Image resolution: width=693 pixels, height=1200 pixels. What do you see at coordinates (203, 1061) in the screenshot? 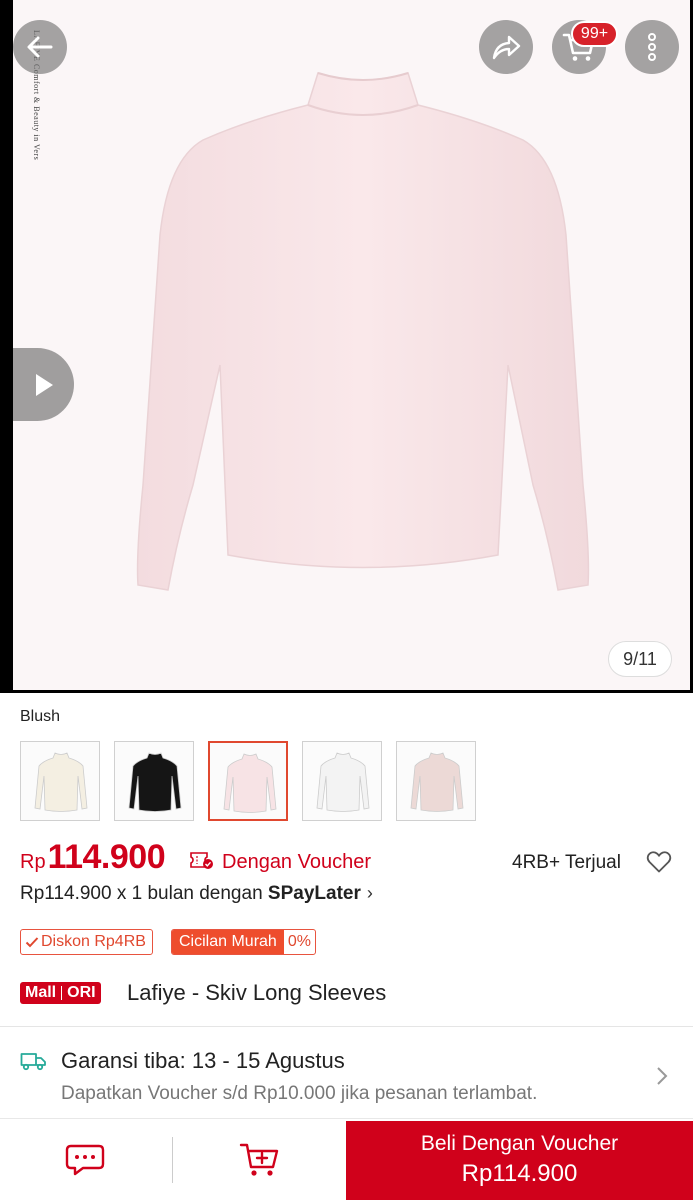
I see `shipping-guarantee-title: Garansi tiba: 13 - 15 Agustus` at bounding box center [203, 1061].